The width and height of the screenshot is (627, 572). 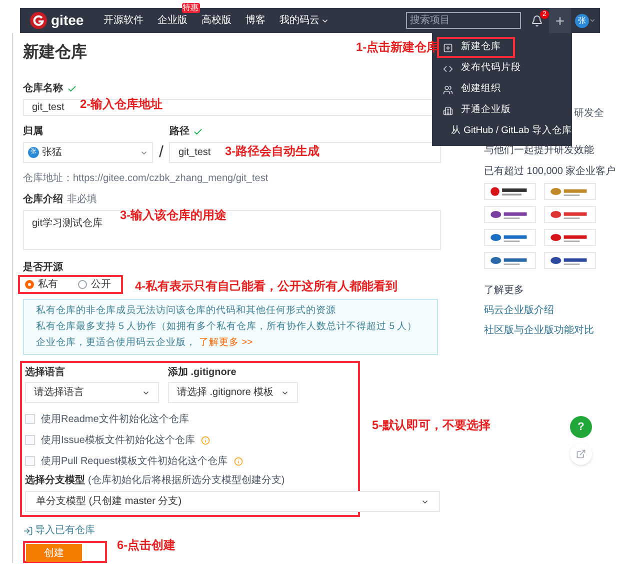 I want to click on annotation-text: 1-点击新建仓库, so click(x=397, y=47).